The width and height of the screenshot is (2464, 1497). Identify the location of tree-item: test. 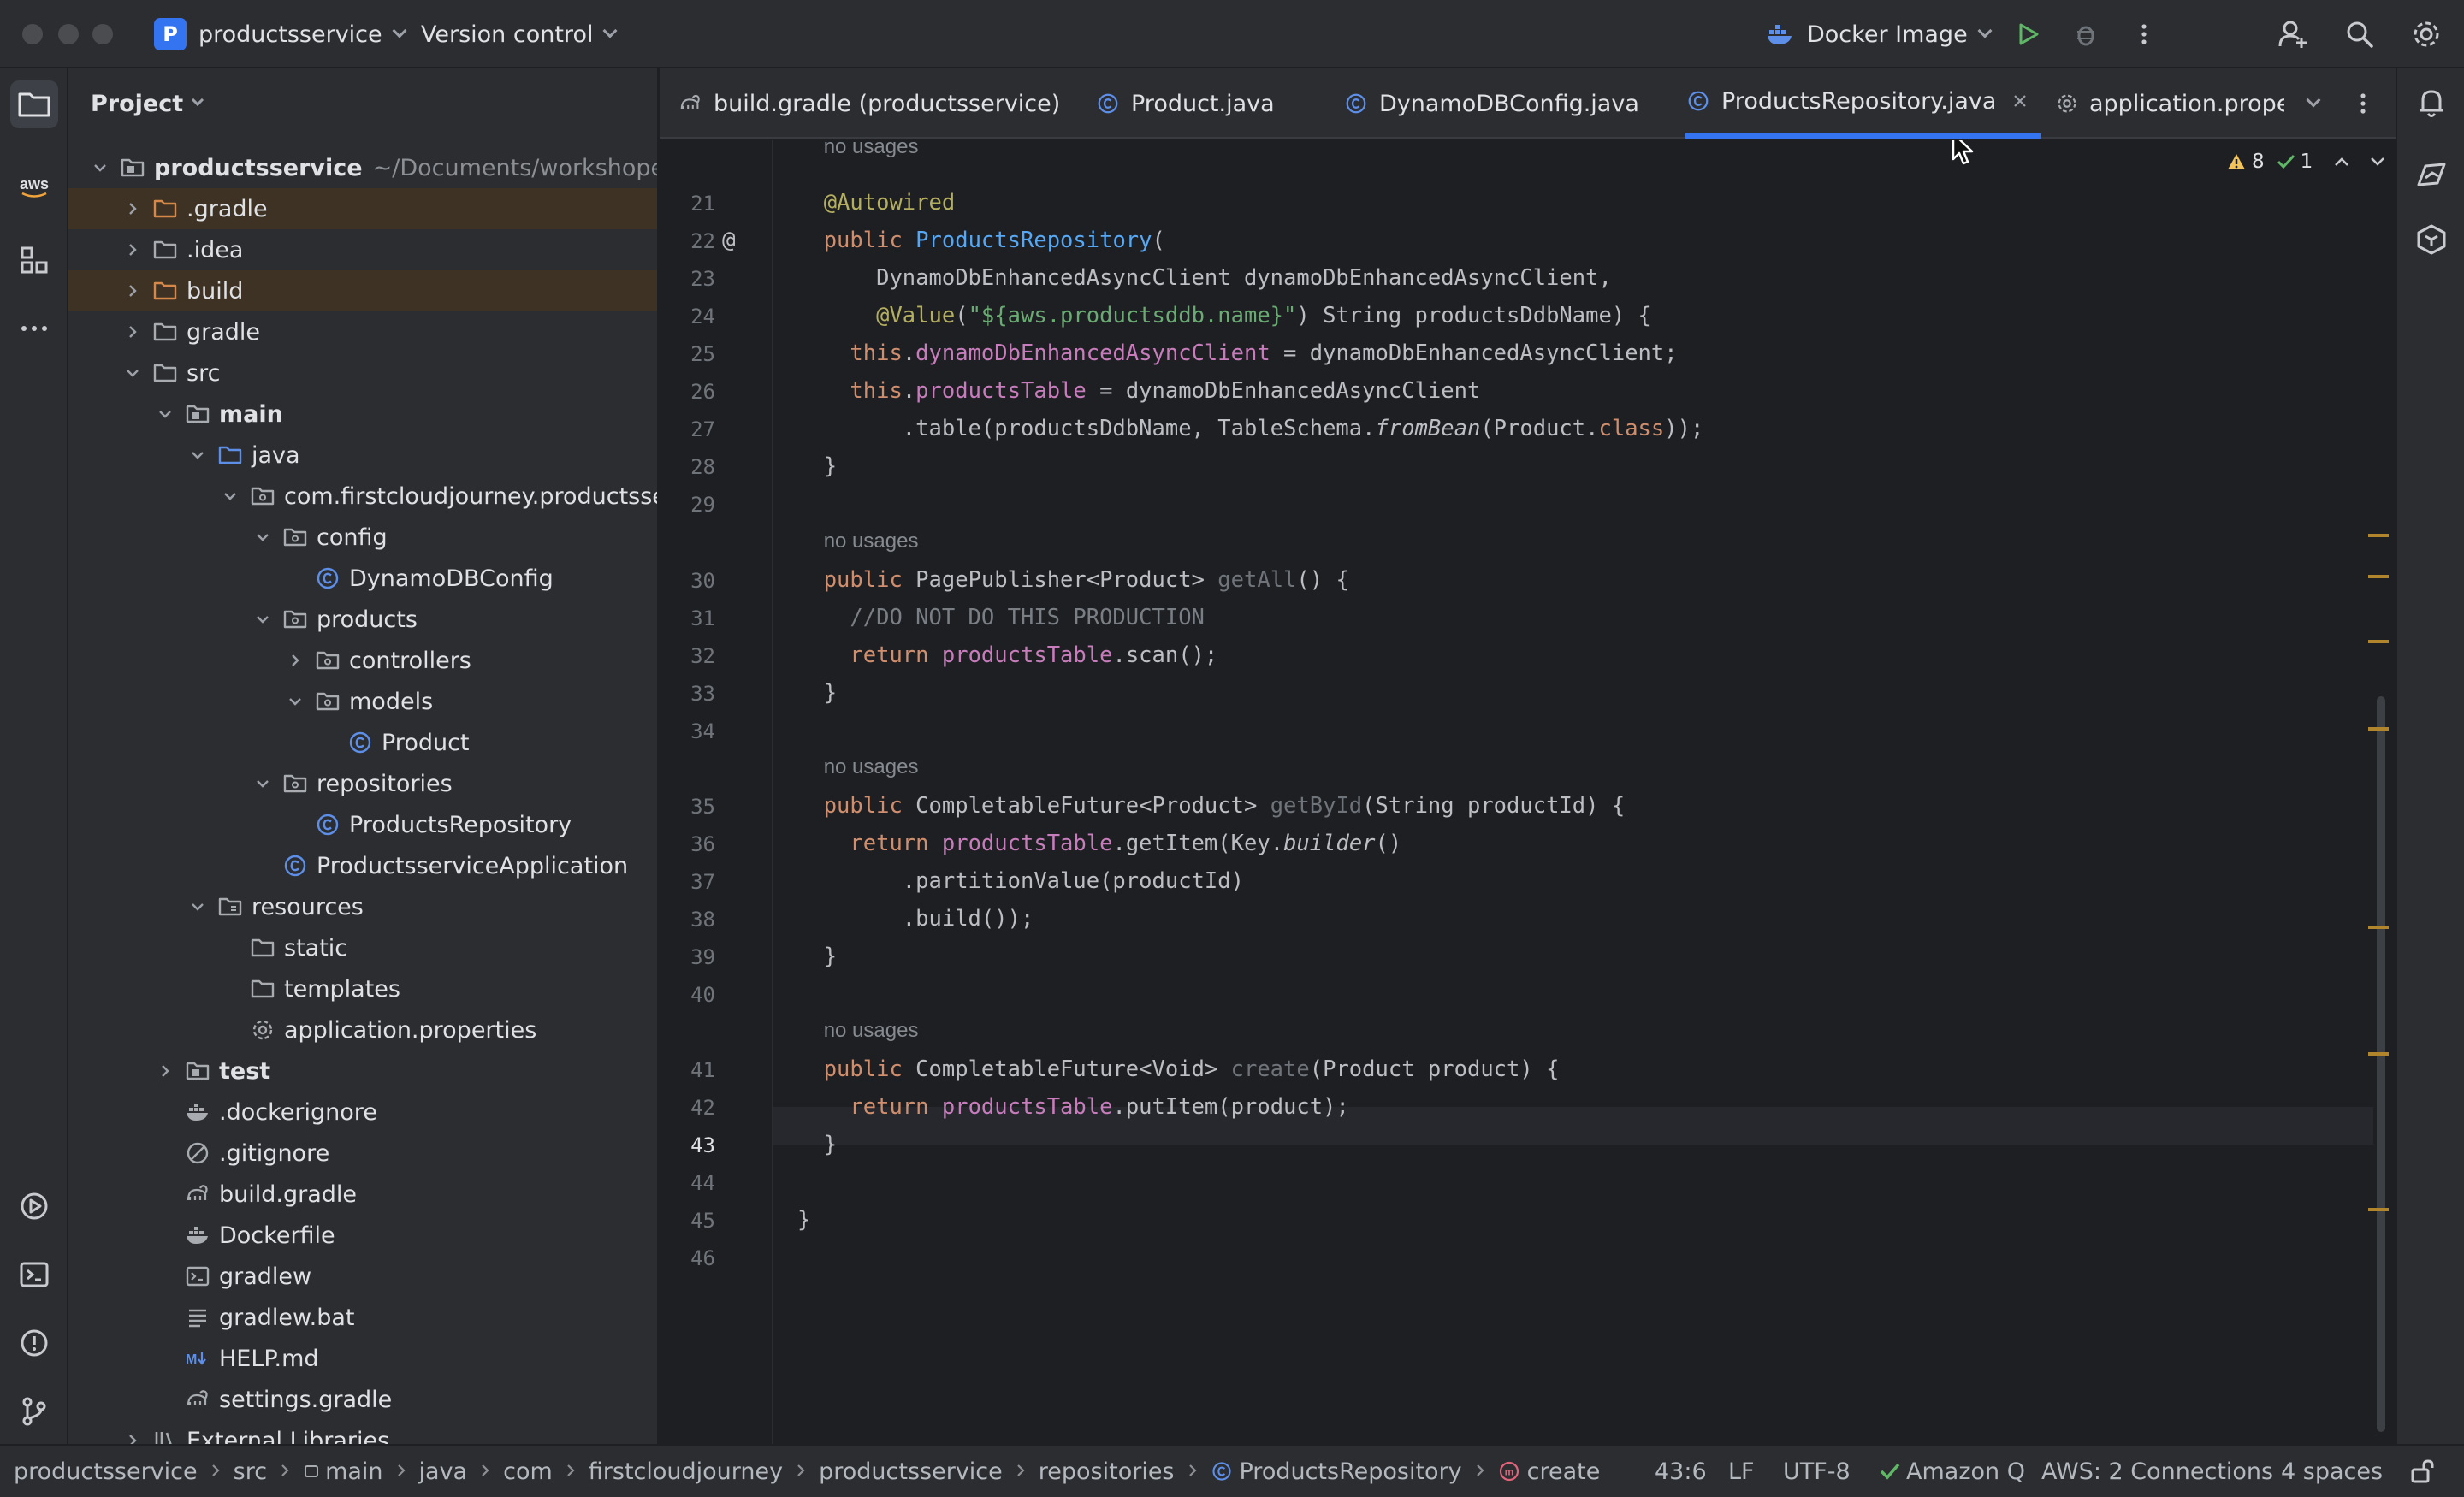
(362, 1071).